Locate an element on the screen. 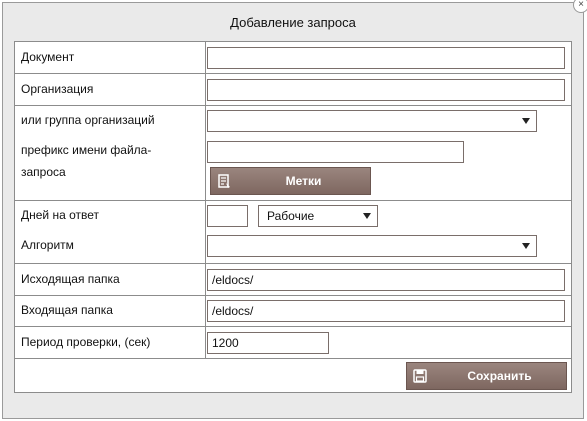 Image resolution: width=587 pixels, height=421 pixels. document-input is located at coordinates (386, 58).